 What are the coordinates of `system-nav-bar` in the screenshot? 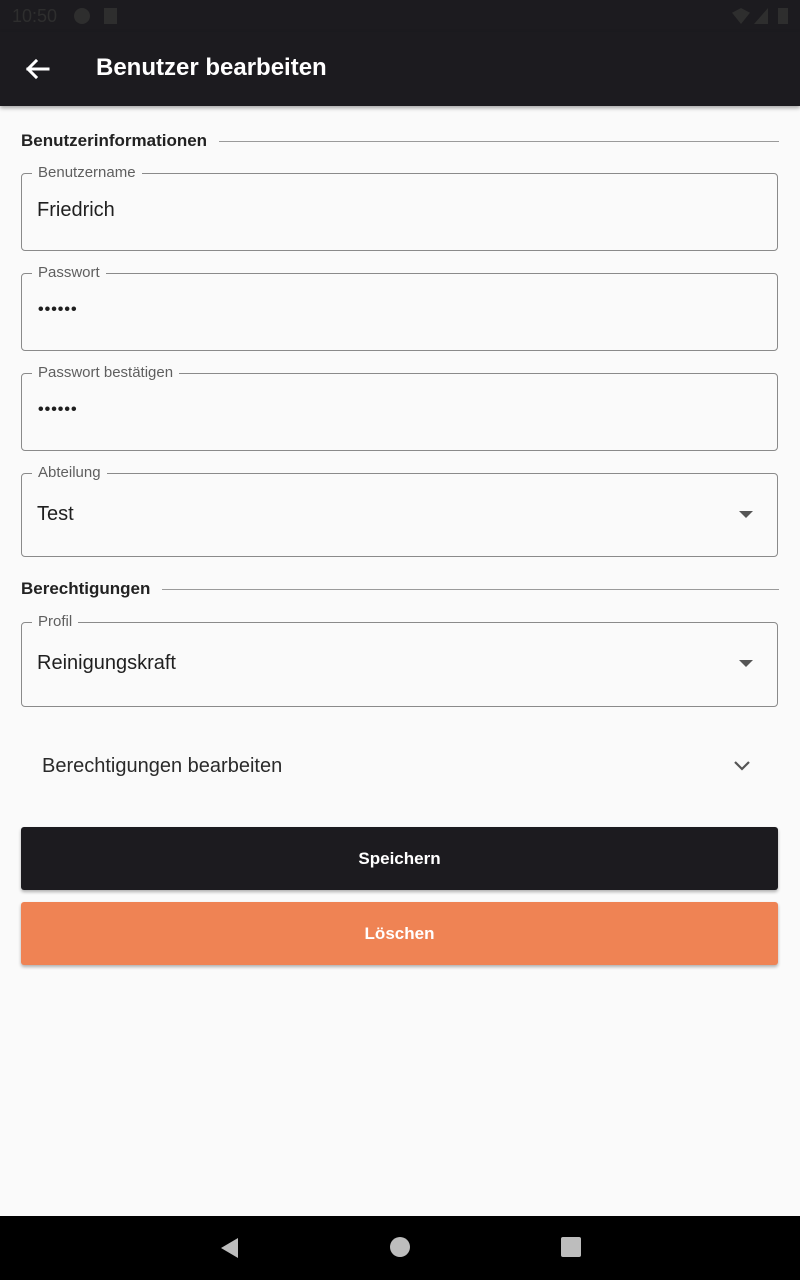 It's located at (400, 1248).